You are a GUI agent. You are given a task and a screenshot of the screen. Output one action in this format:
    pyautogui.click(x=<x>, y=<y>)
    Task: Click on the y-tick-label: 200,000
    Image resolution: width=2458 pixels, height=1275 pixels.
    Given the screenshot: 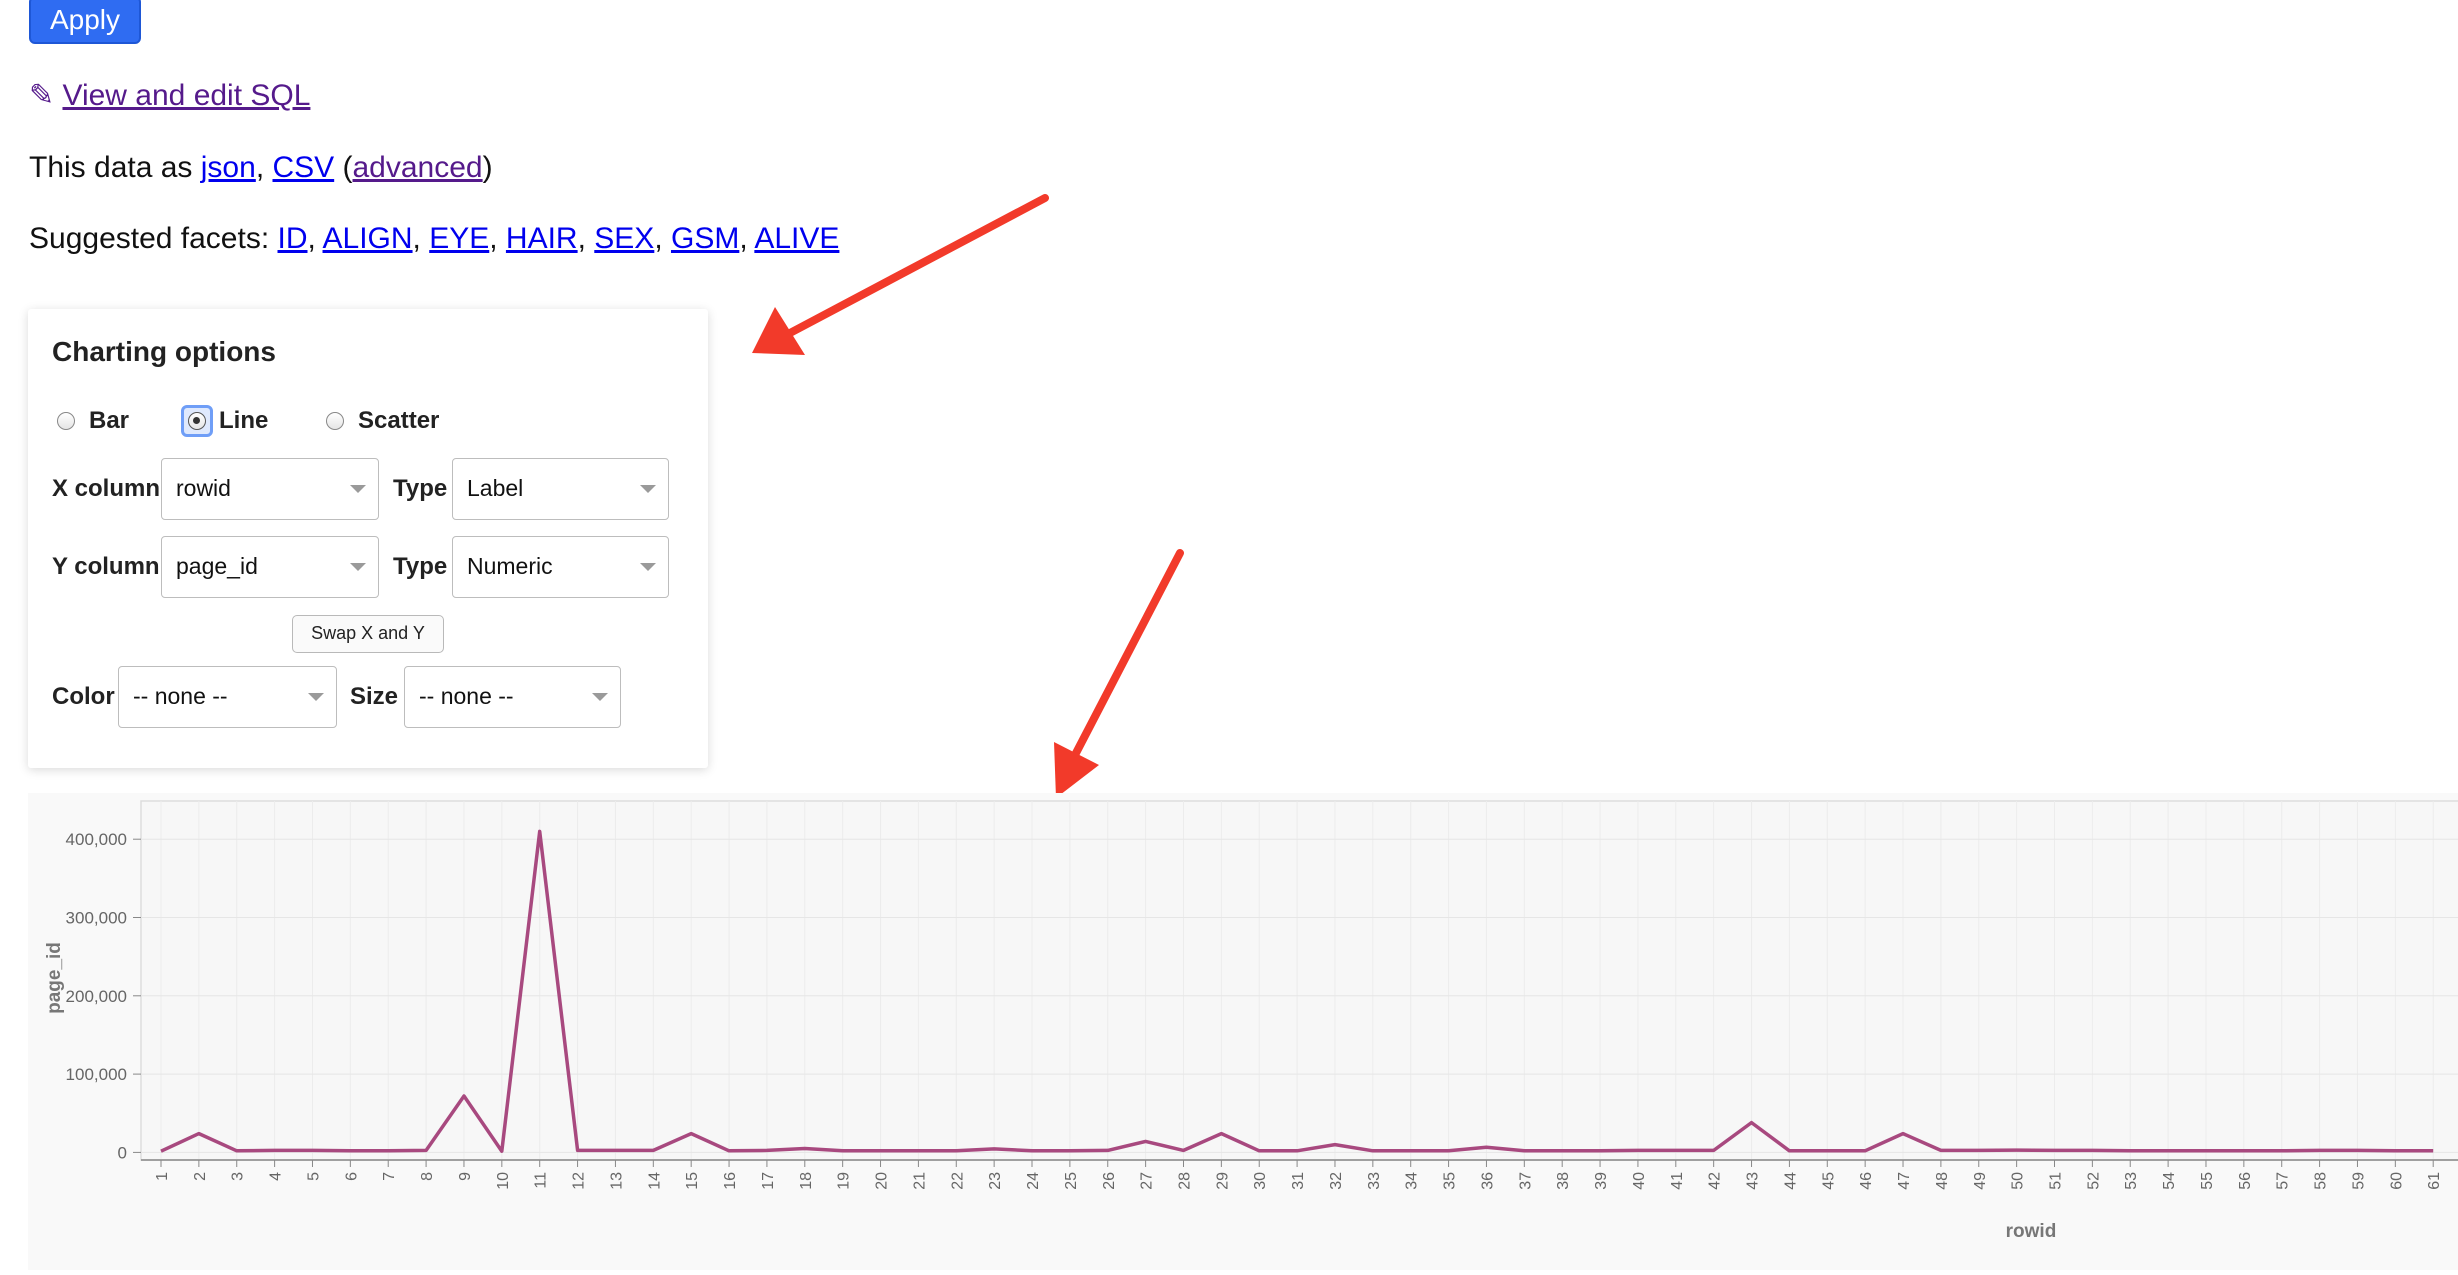 What is the action you would take?
    pyautogui.click(x=96, y=996)
    